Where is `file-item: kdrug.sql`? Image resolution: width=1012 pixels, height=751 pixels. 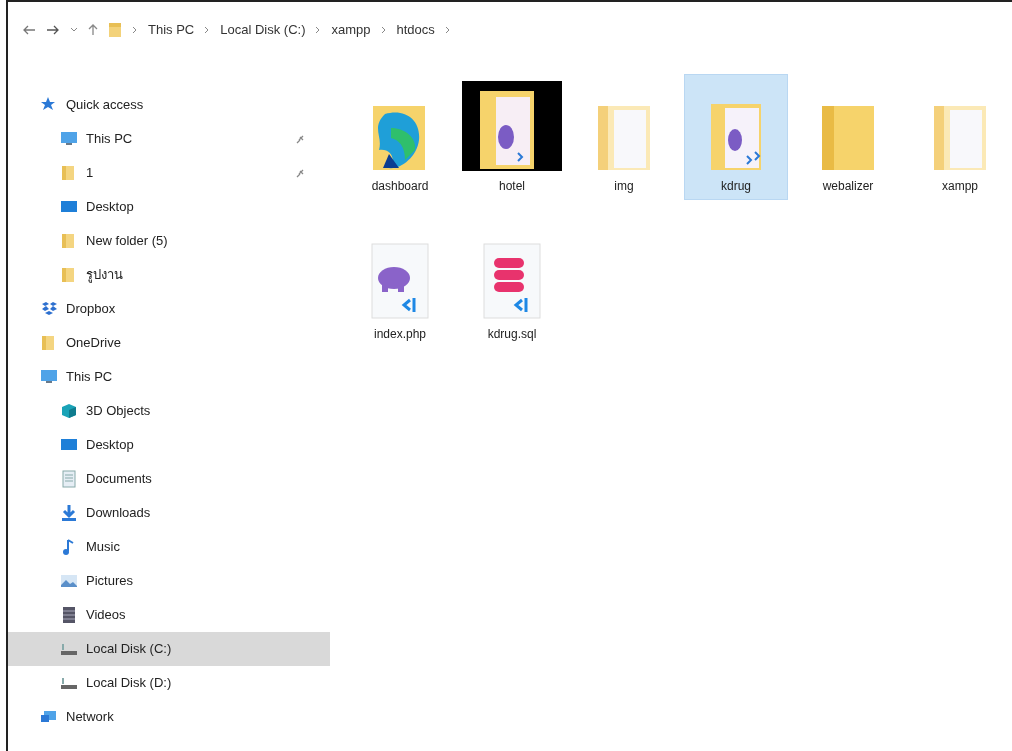
file-item: kdrug.sql is located at coordinates (512, 285).